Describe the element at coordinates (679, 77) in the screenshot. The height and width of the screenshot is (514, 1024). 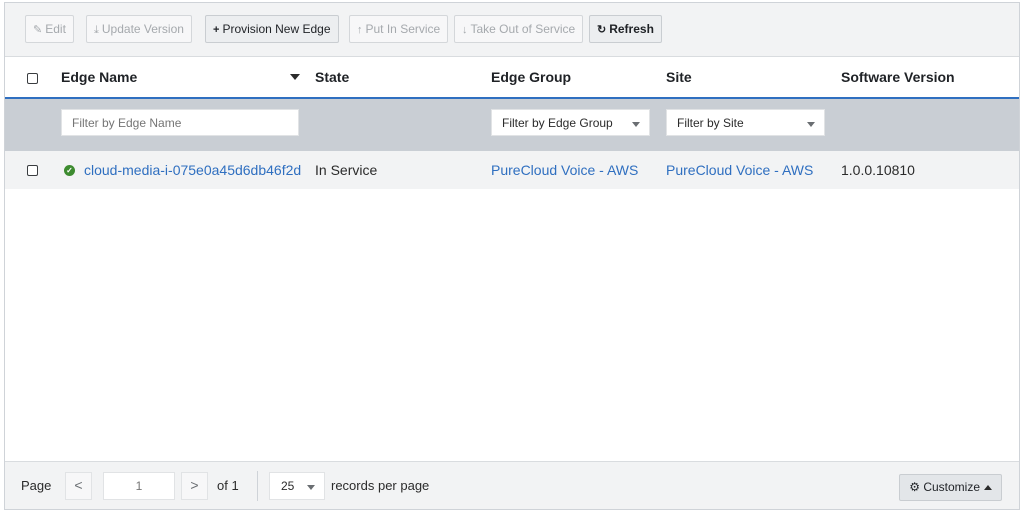
I see `column-header-site: Site` at that location.